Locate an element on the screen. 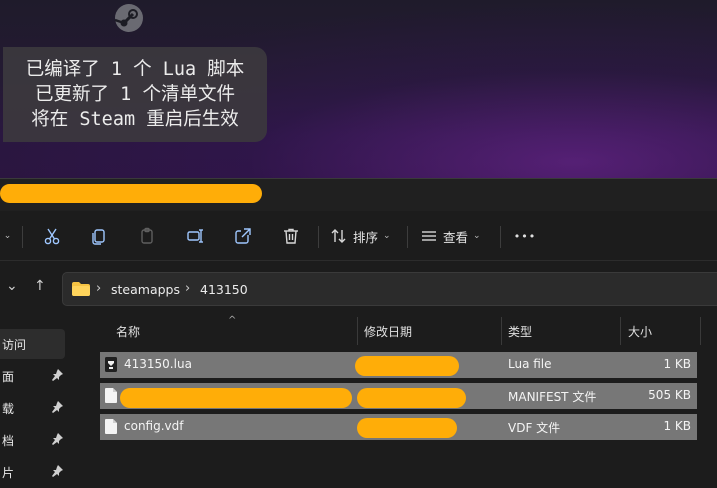 This screenshot has height=488, width=717. file-size: 505 KB is located at coordinates (669, 395).